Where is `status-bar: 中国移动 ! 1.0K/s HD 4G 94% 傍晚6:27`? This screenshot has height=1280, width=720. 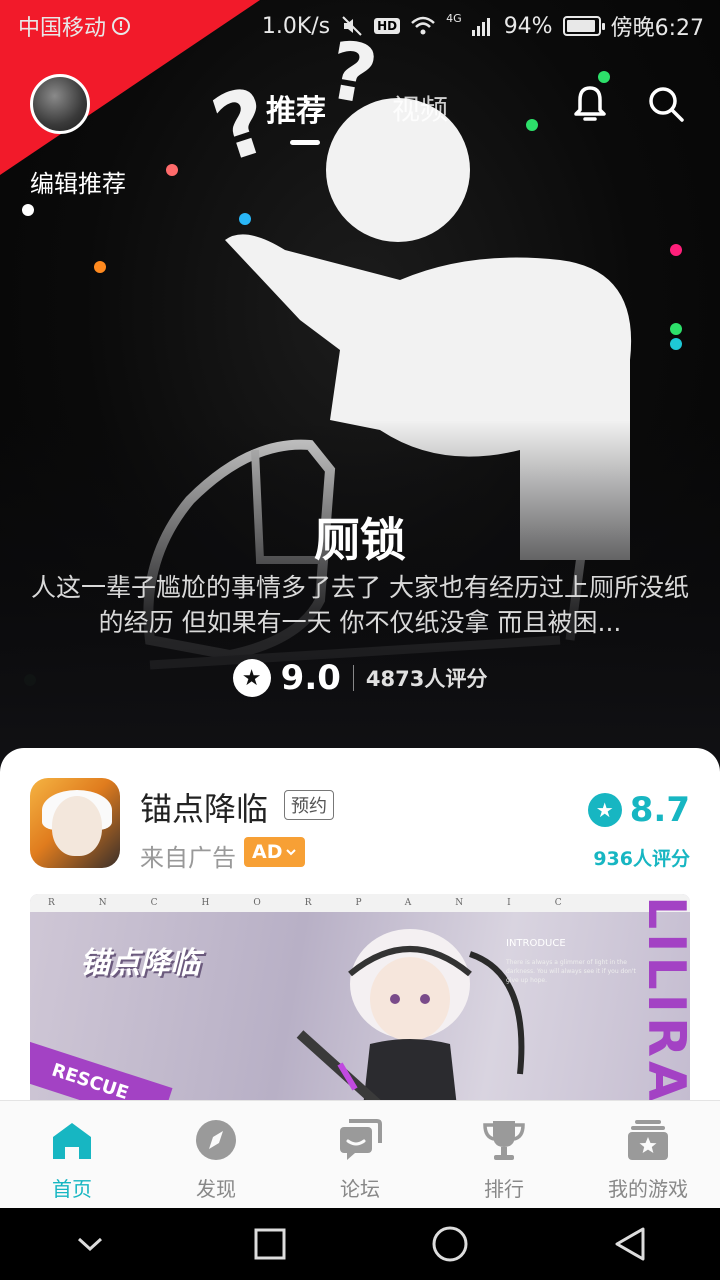
status-bar: 中国移动 ! 1.0K/s HD 4G 94% 傍晚6:27 is located at coordinates (360, 25).